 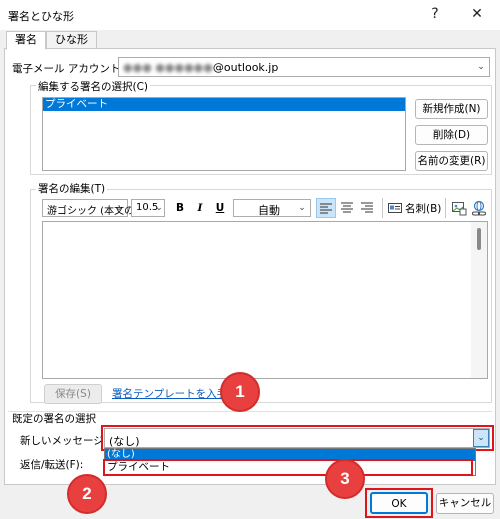 What do you see at coordinates (54, 419) in the screenshot?
I see `default-signature-label: 既定の署名の選択` at bounding box center [54, 419].